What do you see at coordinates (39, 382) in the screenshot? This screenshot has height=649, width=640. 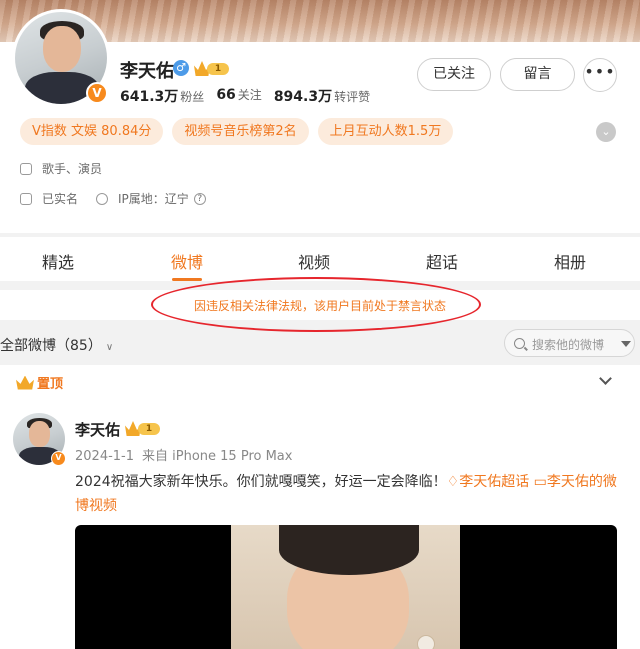 I see `pinned-label: 置顶` at bounding box center [39, 382].